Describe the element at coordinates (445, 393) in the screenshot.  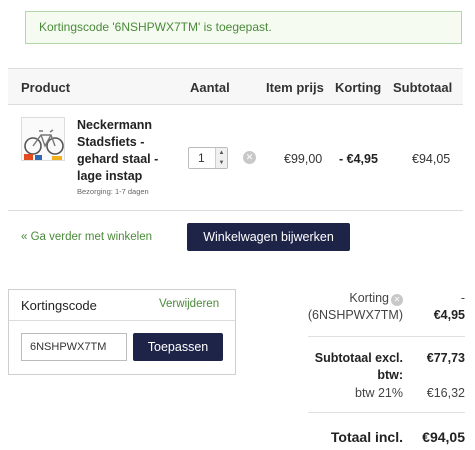
I see `vat-value: €16,32` at that location.